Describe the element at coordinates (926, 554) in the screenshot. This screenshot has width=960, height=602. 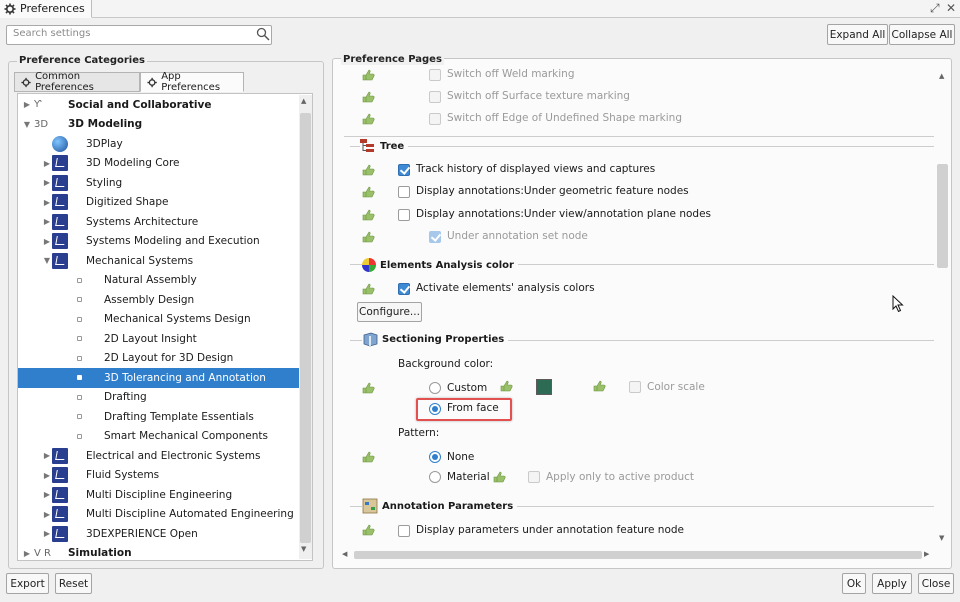
I see `scroll-right-icon: ▶` at that location.